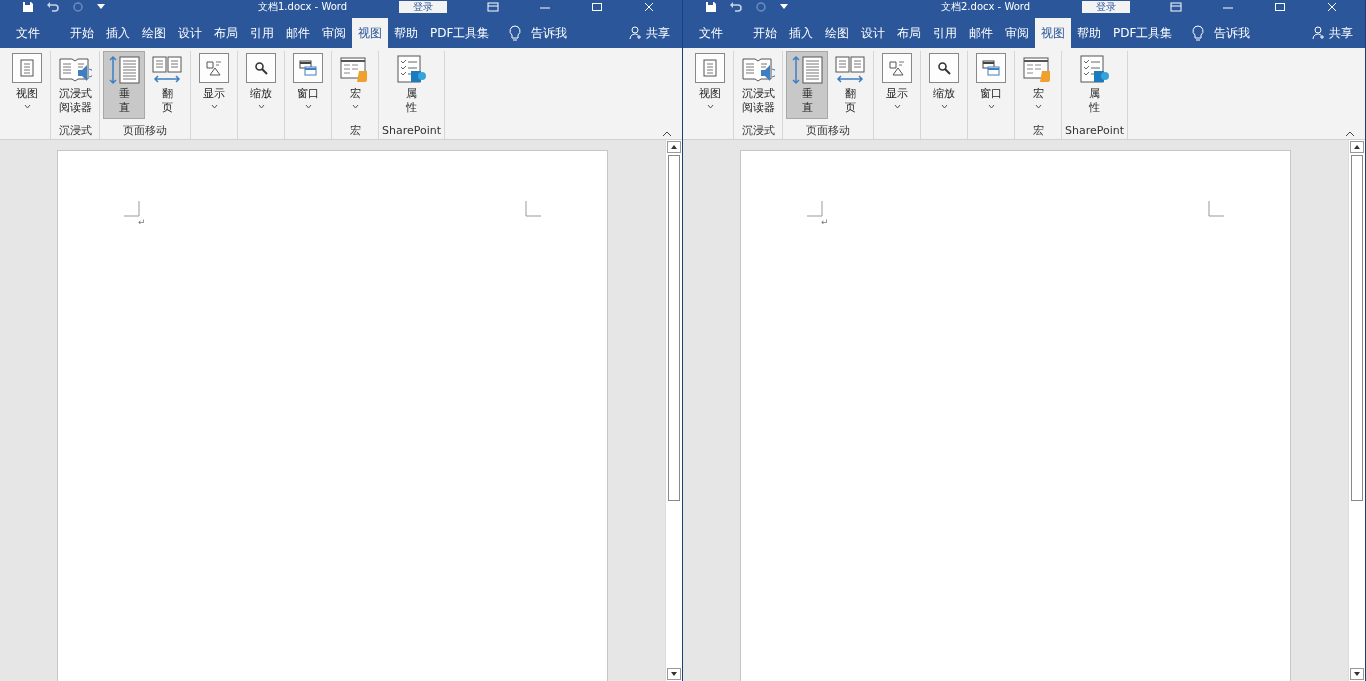 The height and width of the screenshot is (681, 1366). Describe the element at coordinates (27, 68) in the screenshot. I see `page-icon` at that location.